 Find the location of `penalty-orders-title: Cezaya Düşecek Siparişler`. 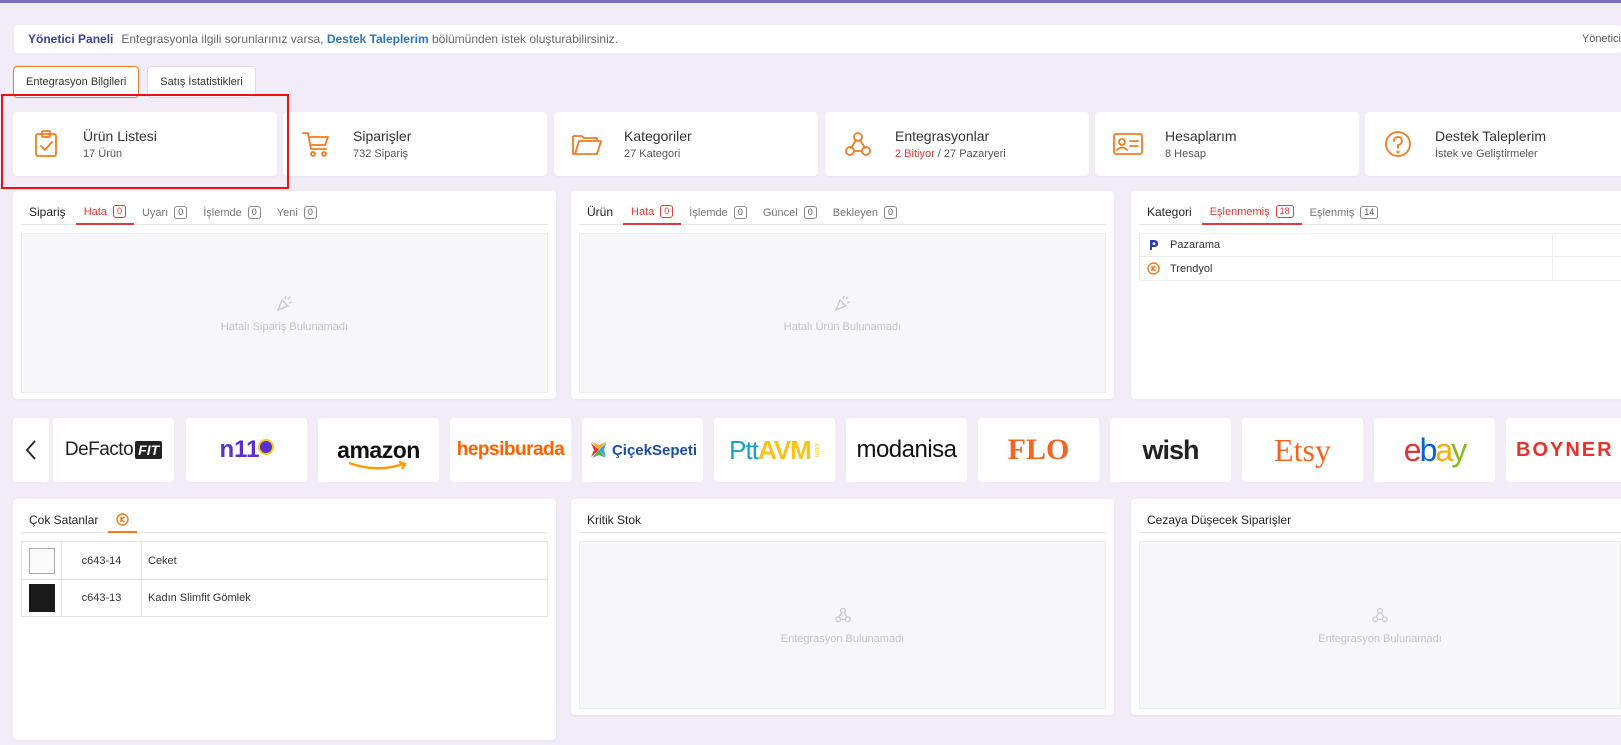

penalty-orders-title: Cezaya Düşecek Siparişler is located at coordinates (1219, 520).